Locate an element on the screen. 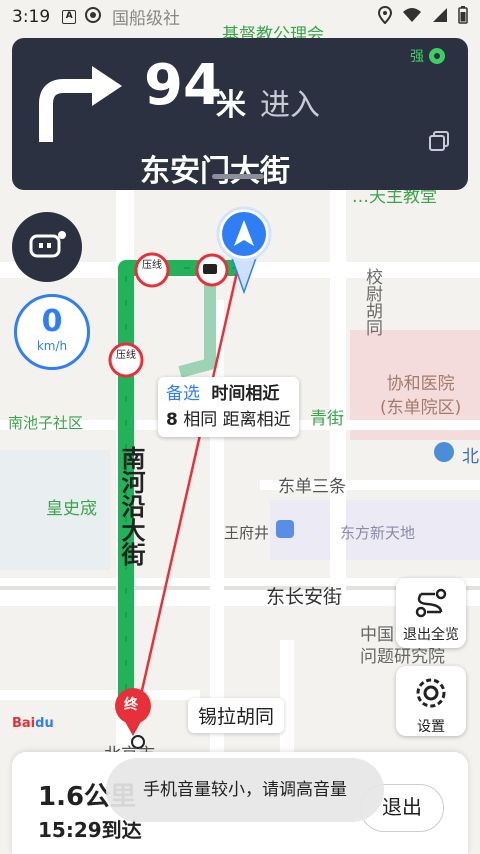  alt-route-same: 相同 is located at coordinates (200, 420).